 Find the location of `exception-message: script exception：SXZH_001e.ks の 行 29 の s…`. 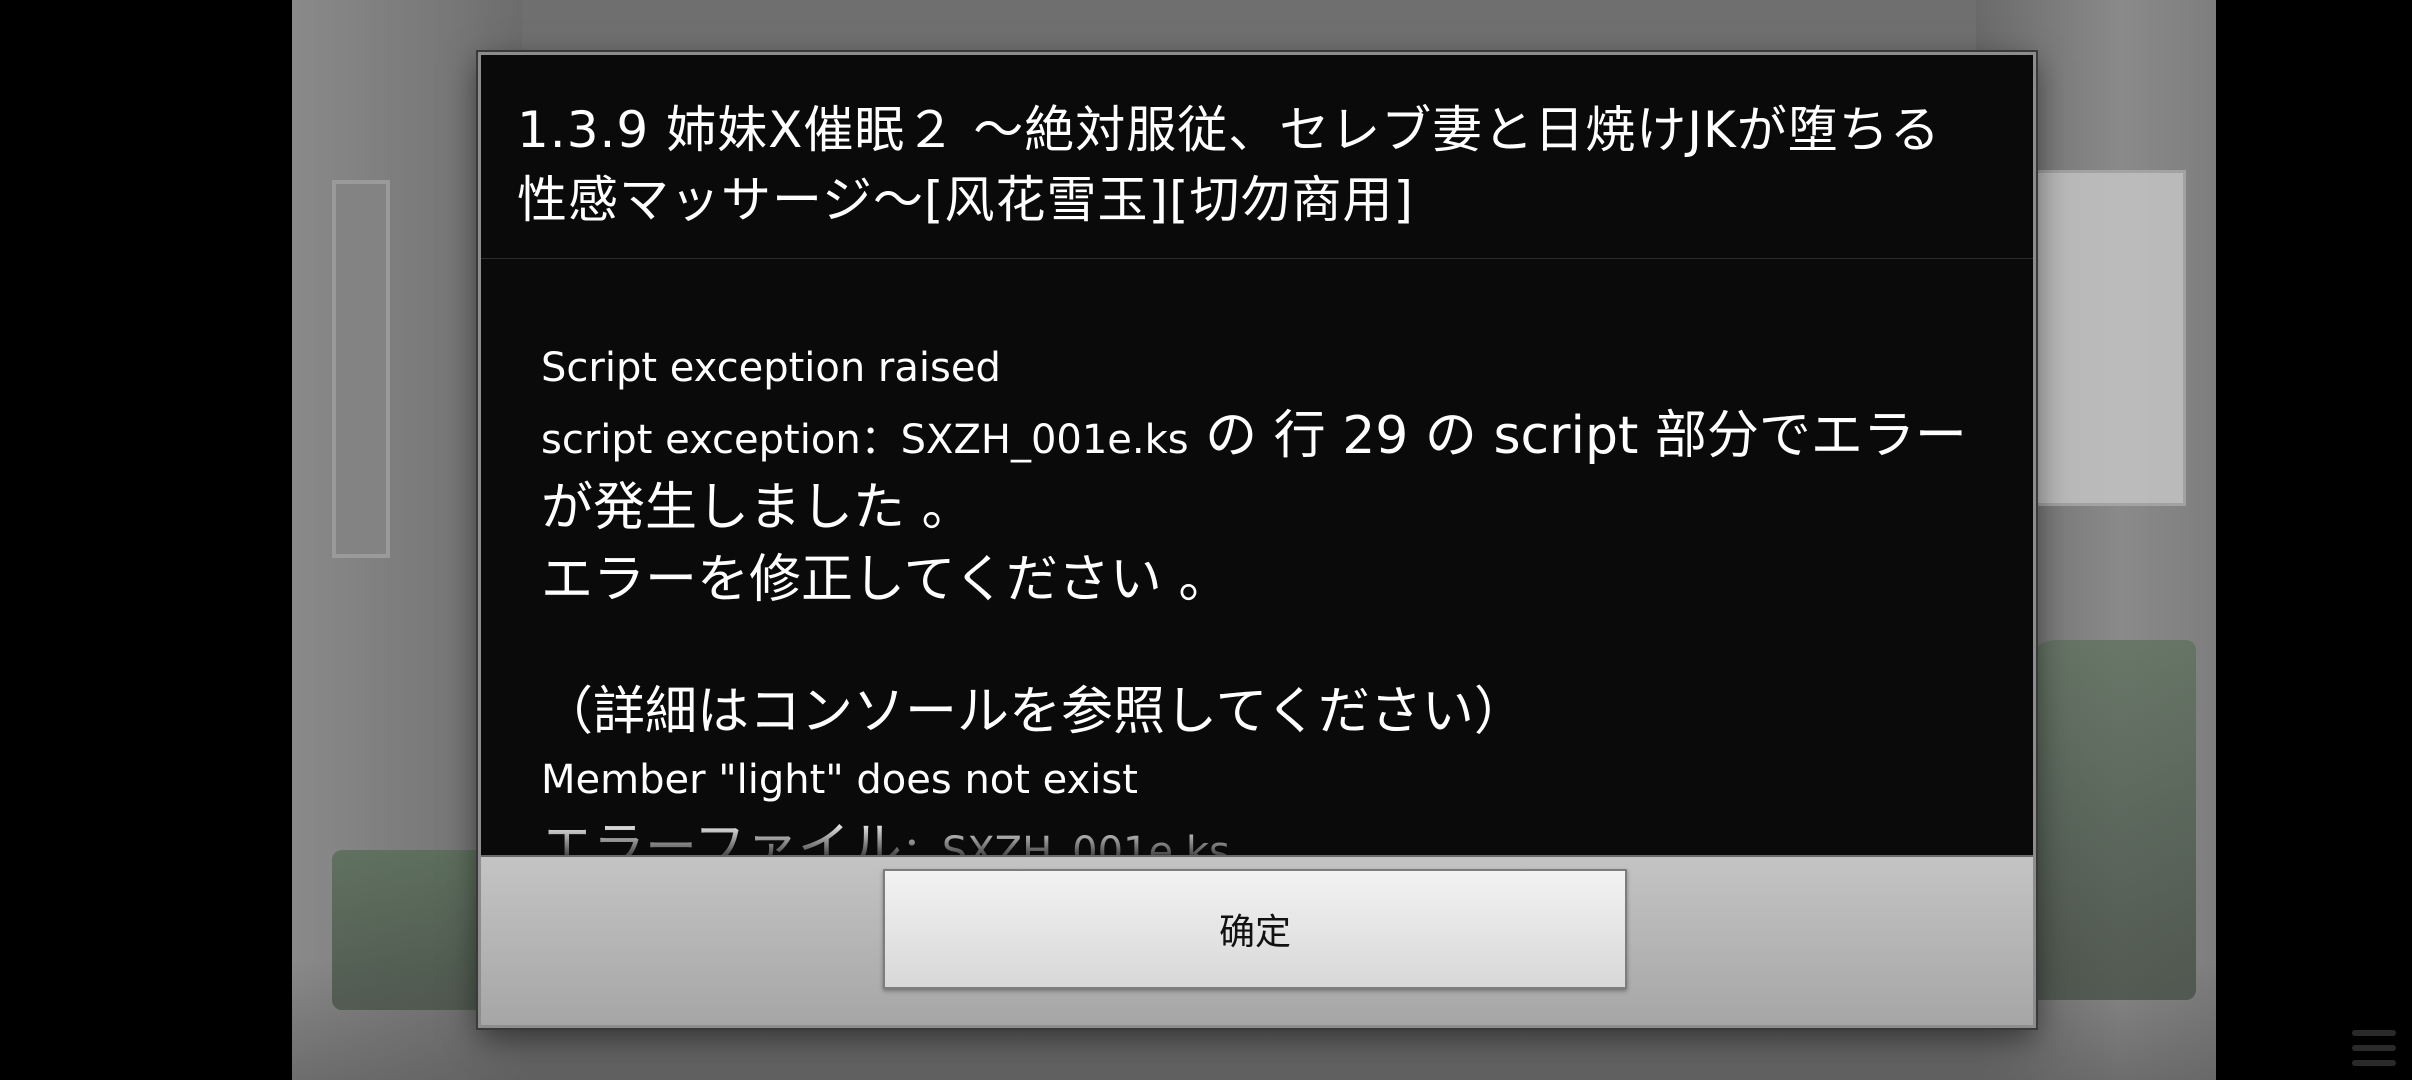

exception-message: script exception：SXZH_001e.ks の 行 29 の s… is located at coordinates (1257, 472).